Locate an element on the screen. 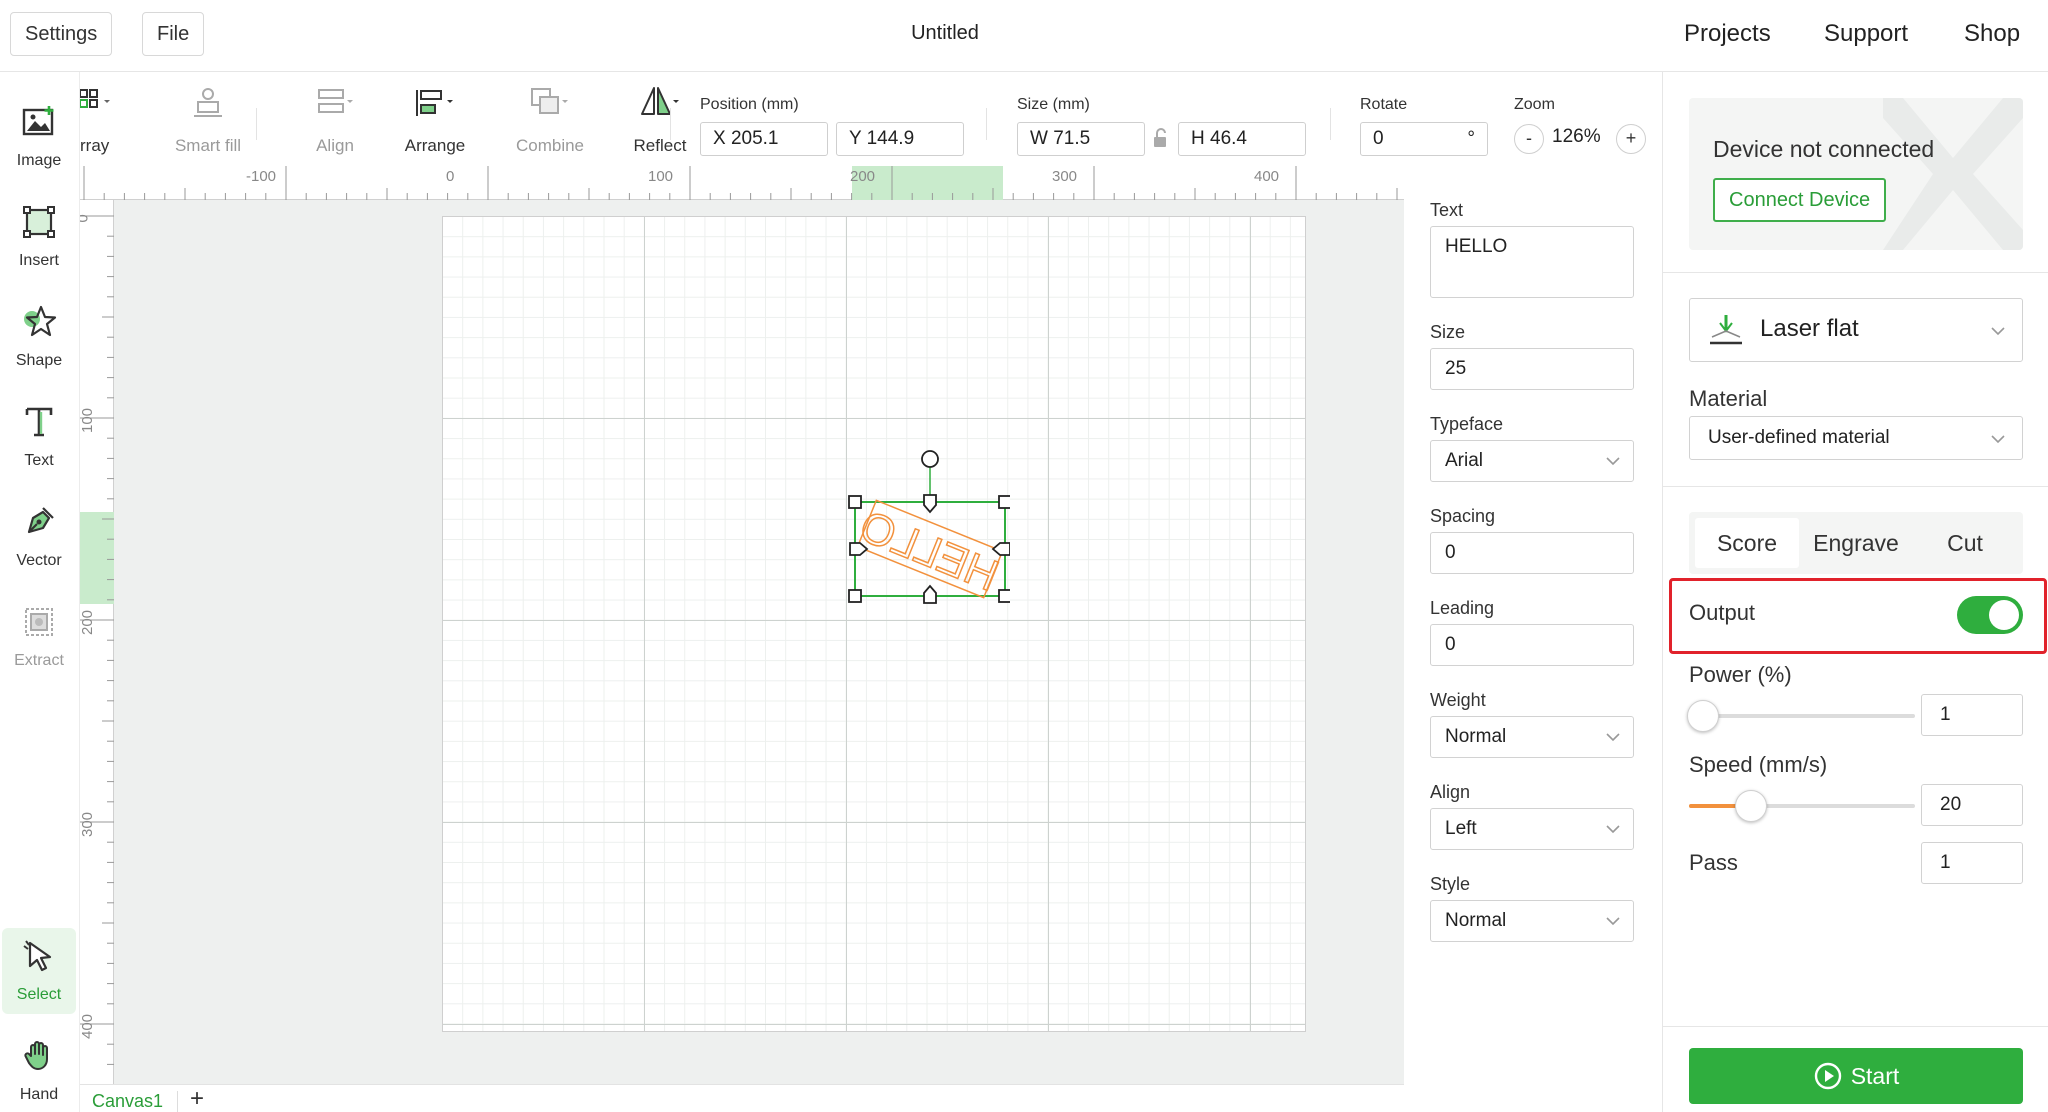 The width and height of the screenshot is (2048, 1112). hand-tool-label: Hand is located at coordinates (39, 1094).